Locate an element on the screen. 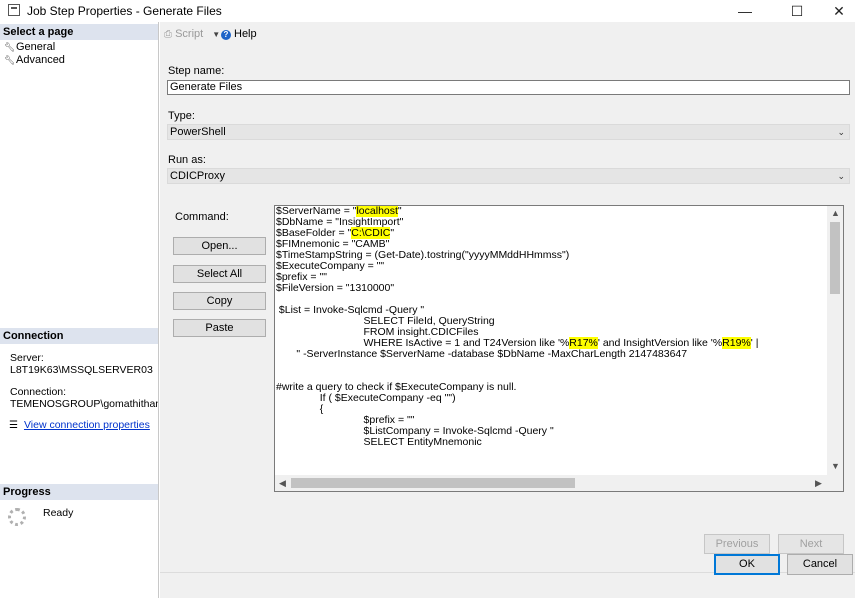 This screenshot has width=855, height=598. previous-button: Previous is located at coordinates (737, 544).